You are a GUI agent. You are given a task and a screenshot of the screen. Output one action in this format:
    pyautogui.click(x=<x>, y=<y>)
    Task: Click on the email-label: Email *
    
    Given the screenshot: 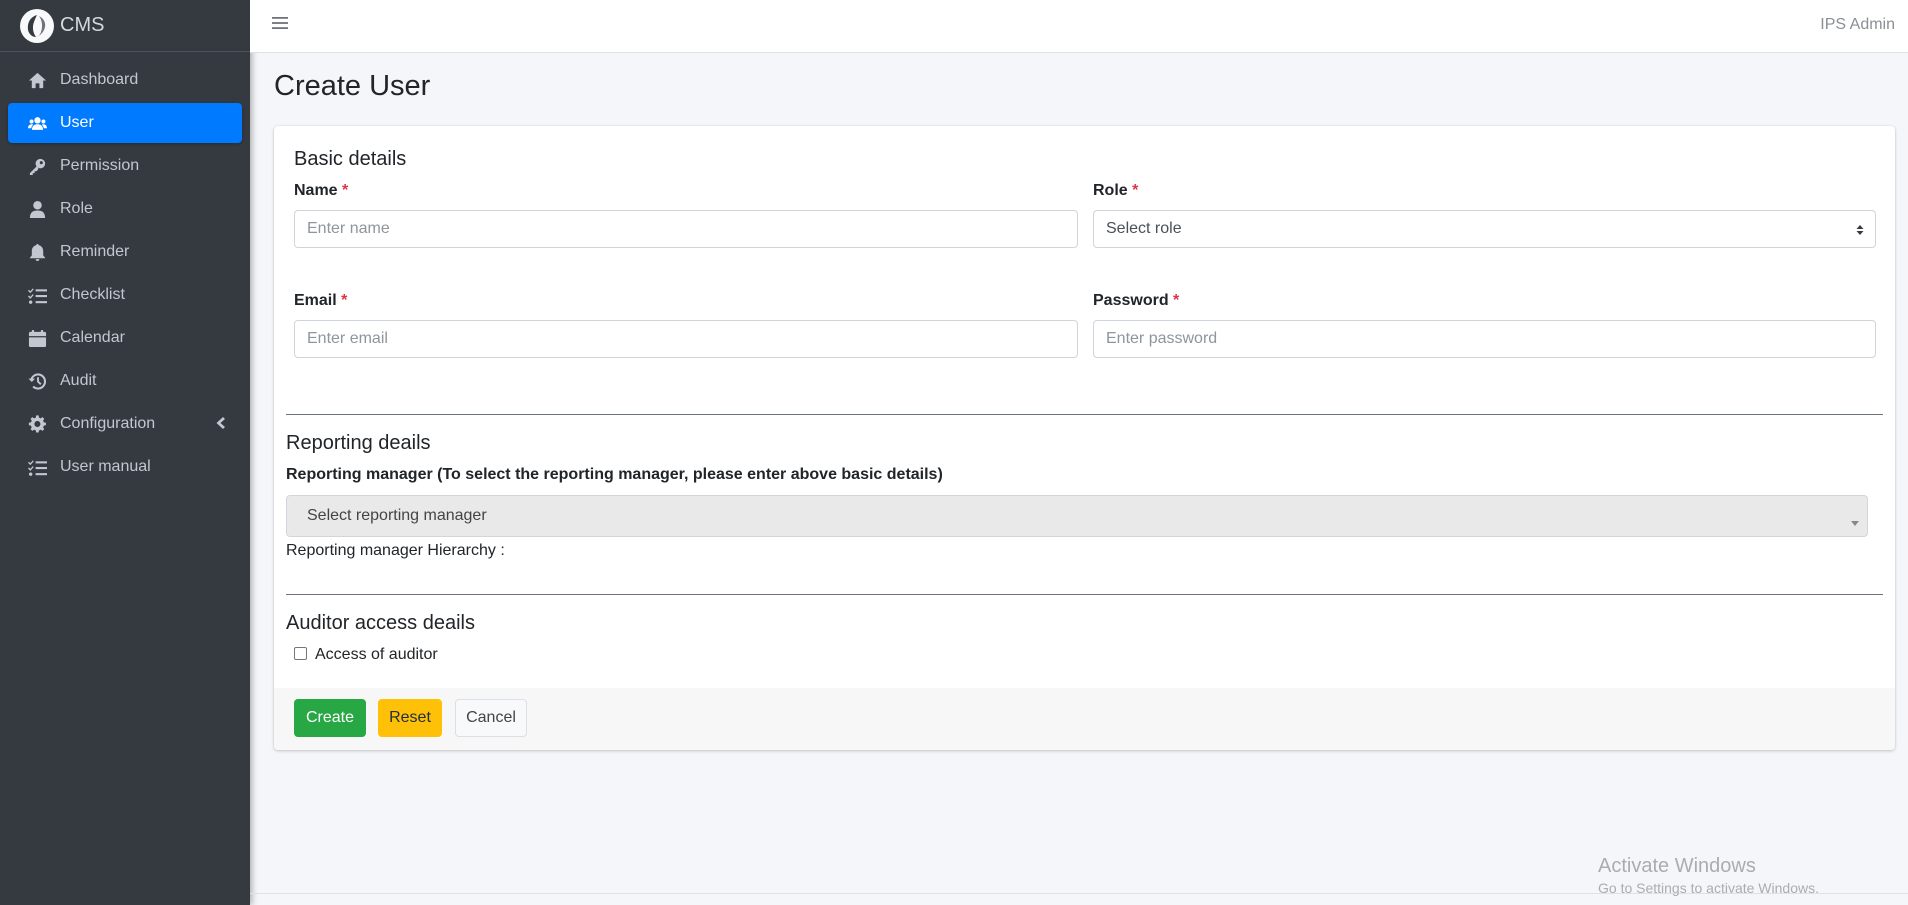 What is the action you would take?
    pyautogui.click(x=320, y=301)
    